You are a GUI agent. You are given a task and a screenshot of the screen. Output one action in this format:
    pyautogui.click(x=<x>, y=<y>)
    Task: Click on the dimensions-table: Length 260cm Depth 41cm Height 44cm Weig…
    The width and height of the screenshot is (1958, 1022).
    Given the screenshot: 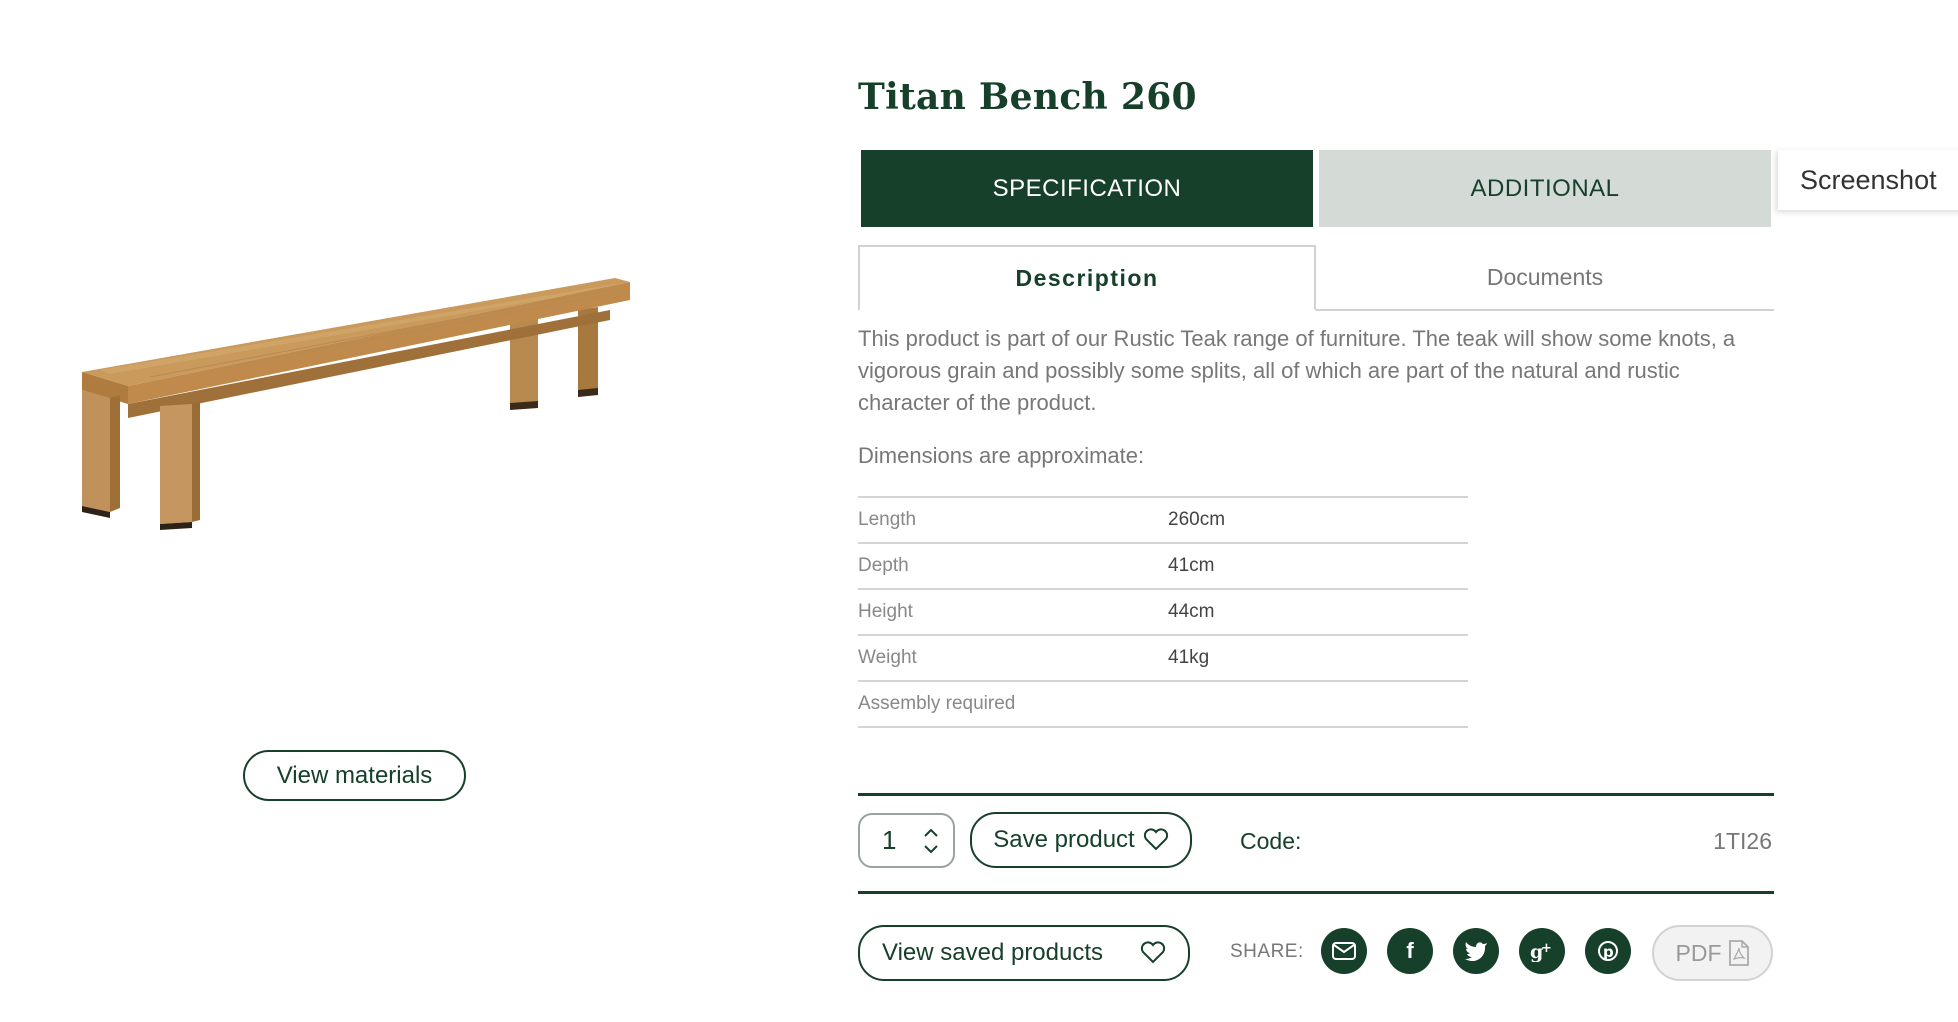 What is the action you would take?
    pyautogui.click(x=1163, y=612)
    